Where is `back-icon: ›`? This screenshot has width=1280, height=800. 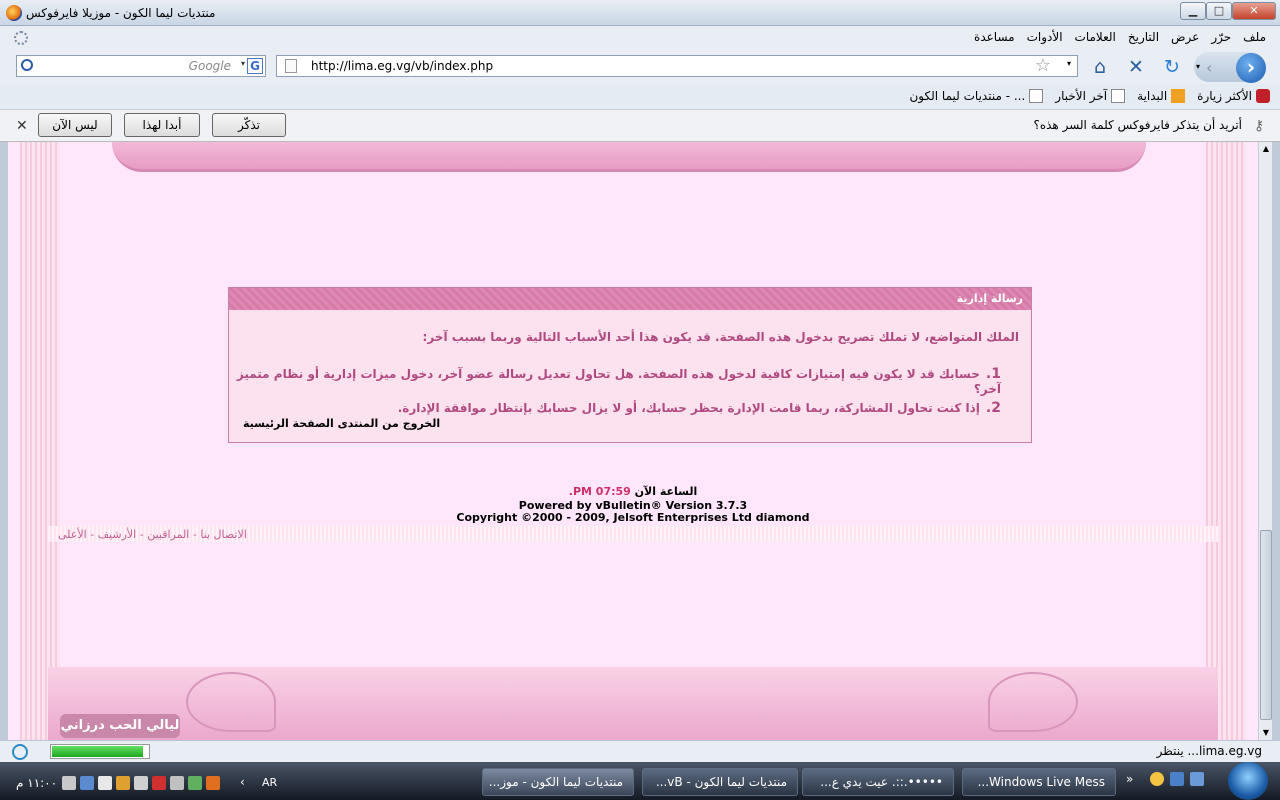
back-icon: › is located at coordinates (1251, 68).